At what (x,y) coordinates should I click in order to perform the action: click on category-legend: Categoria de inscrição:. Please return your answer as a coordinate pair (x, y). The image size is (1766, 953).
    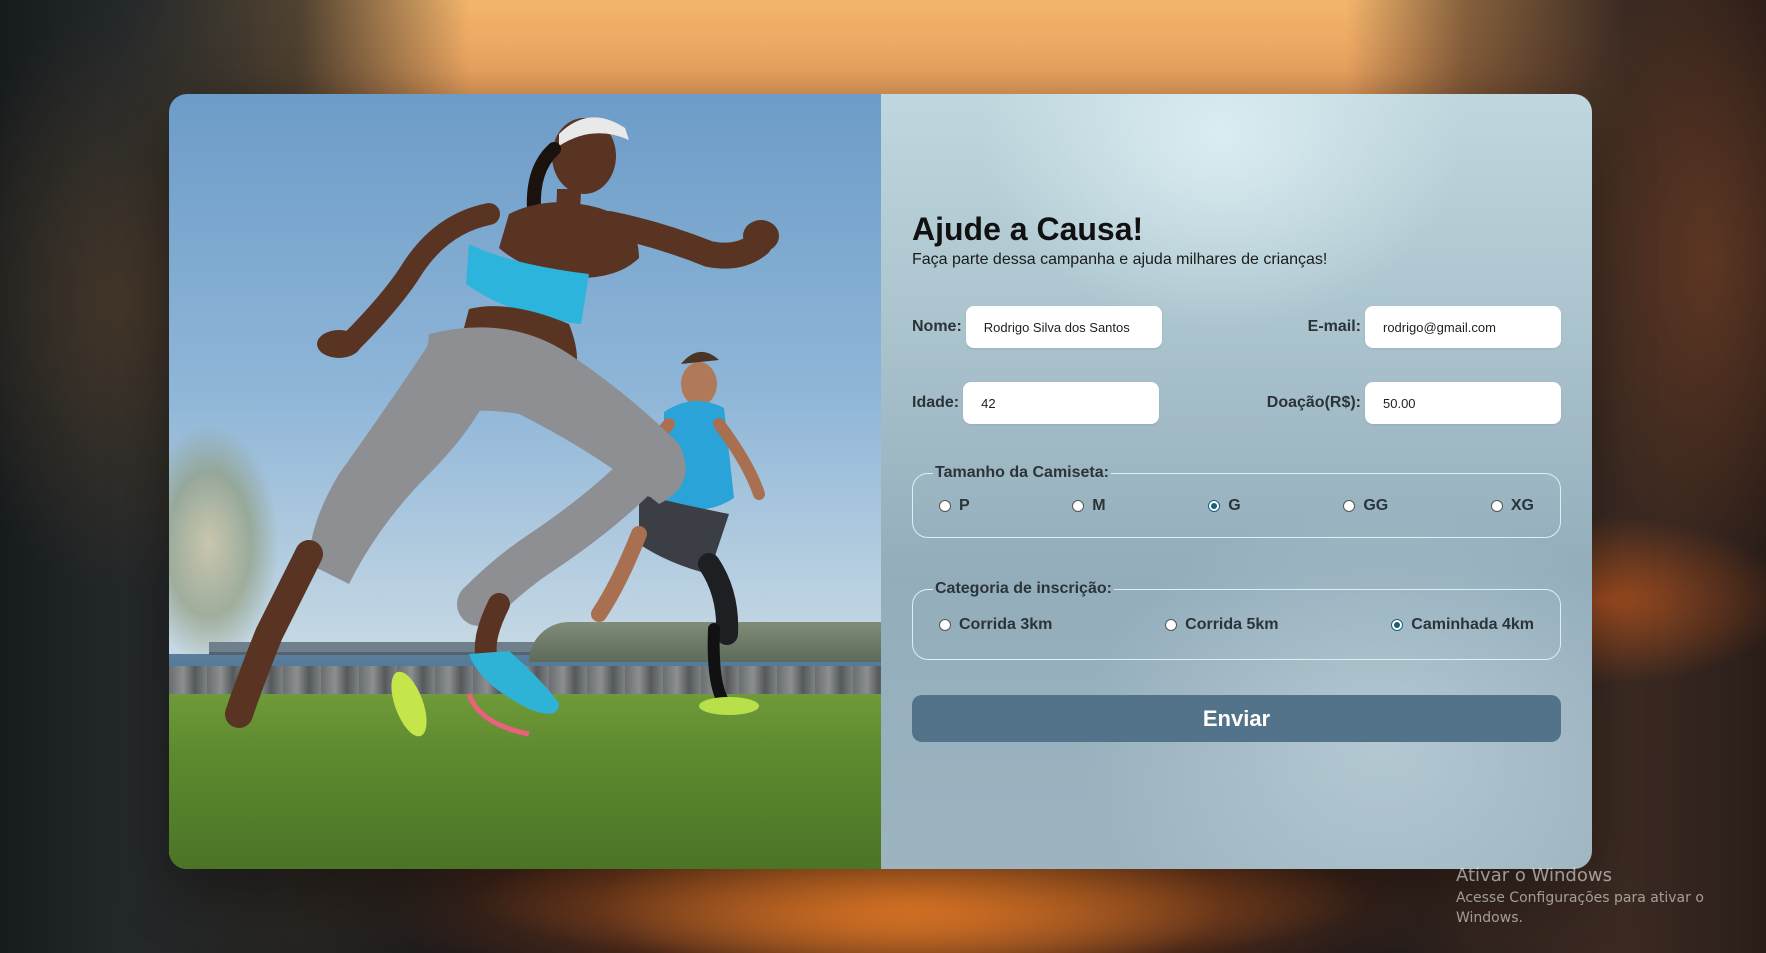
    Looking at the image, I should click on (1023, 588).